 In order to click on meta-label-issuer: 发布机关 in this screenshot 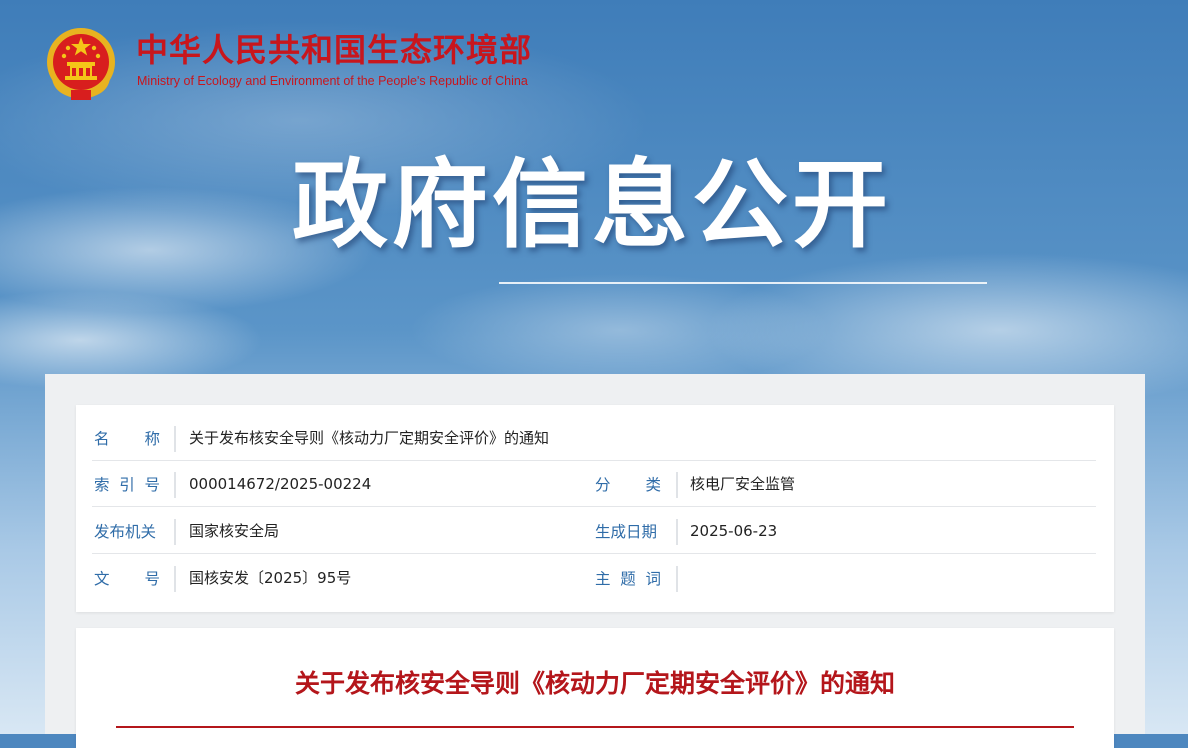, I will do `click(125, 532)`.